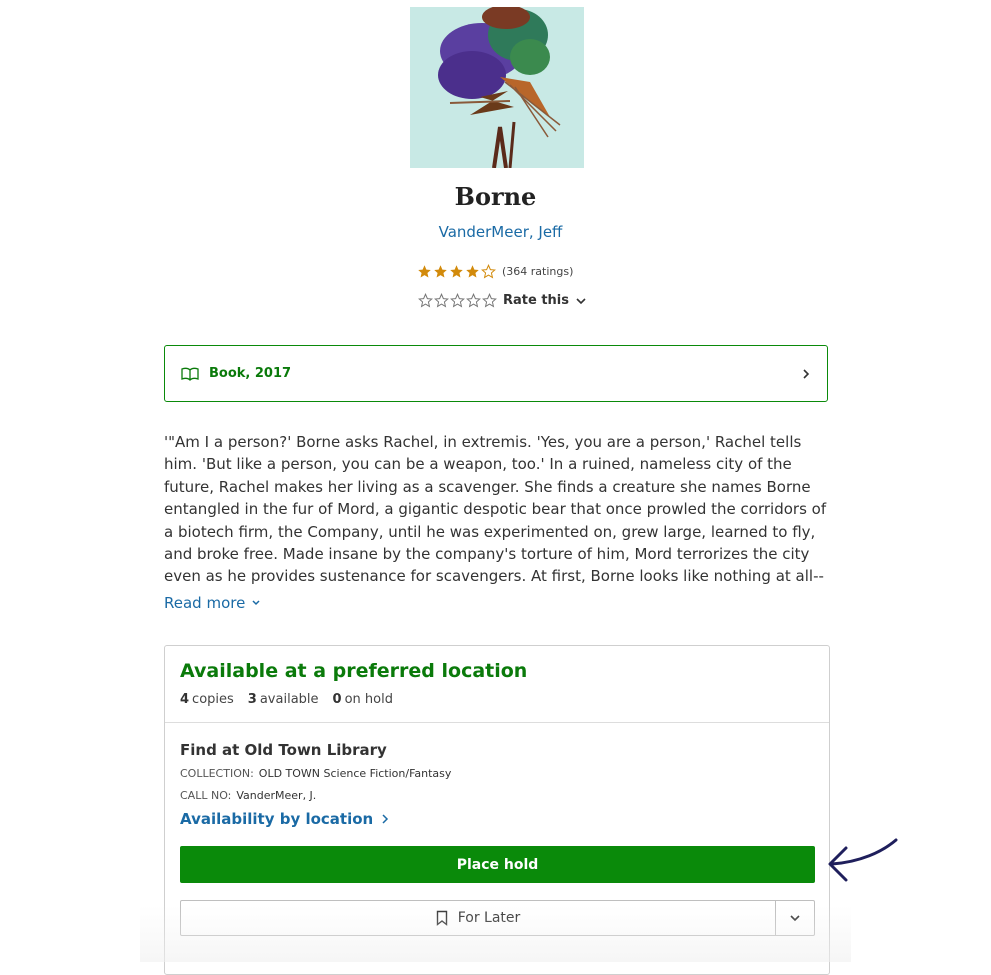 The width and height of the screenshot is (991, 975). I want to click on for-later-button: For Later, so click(478, 918).